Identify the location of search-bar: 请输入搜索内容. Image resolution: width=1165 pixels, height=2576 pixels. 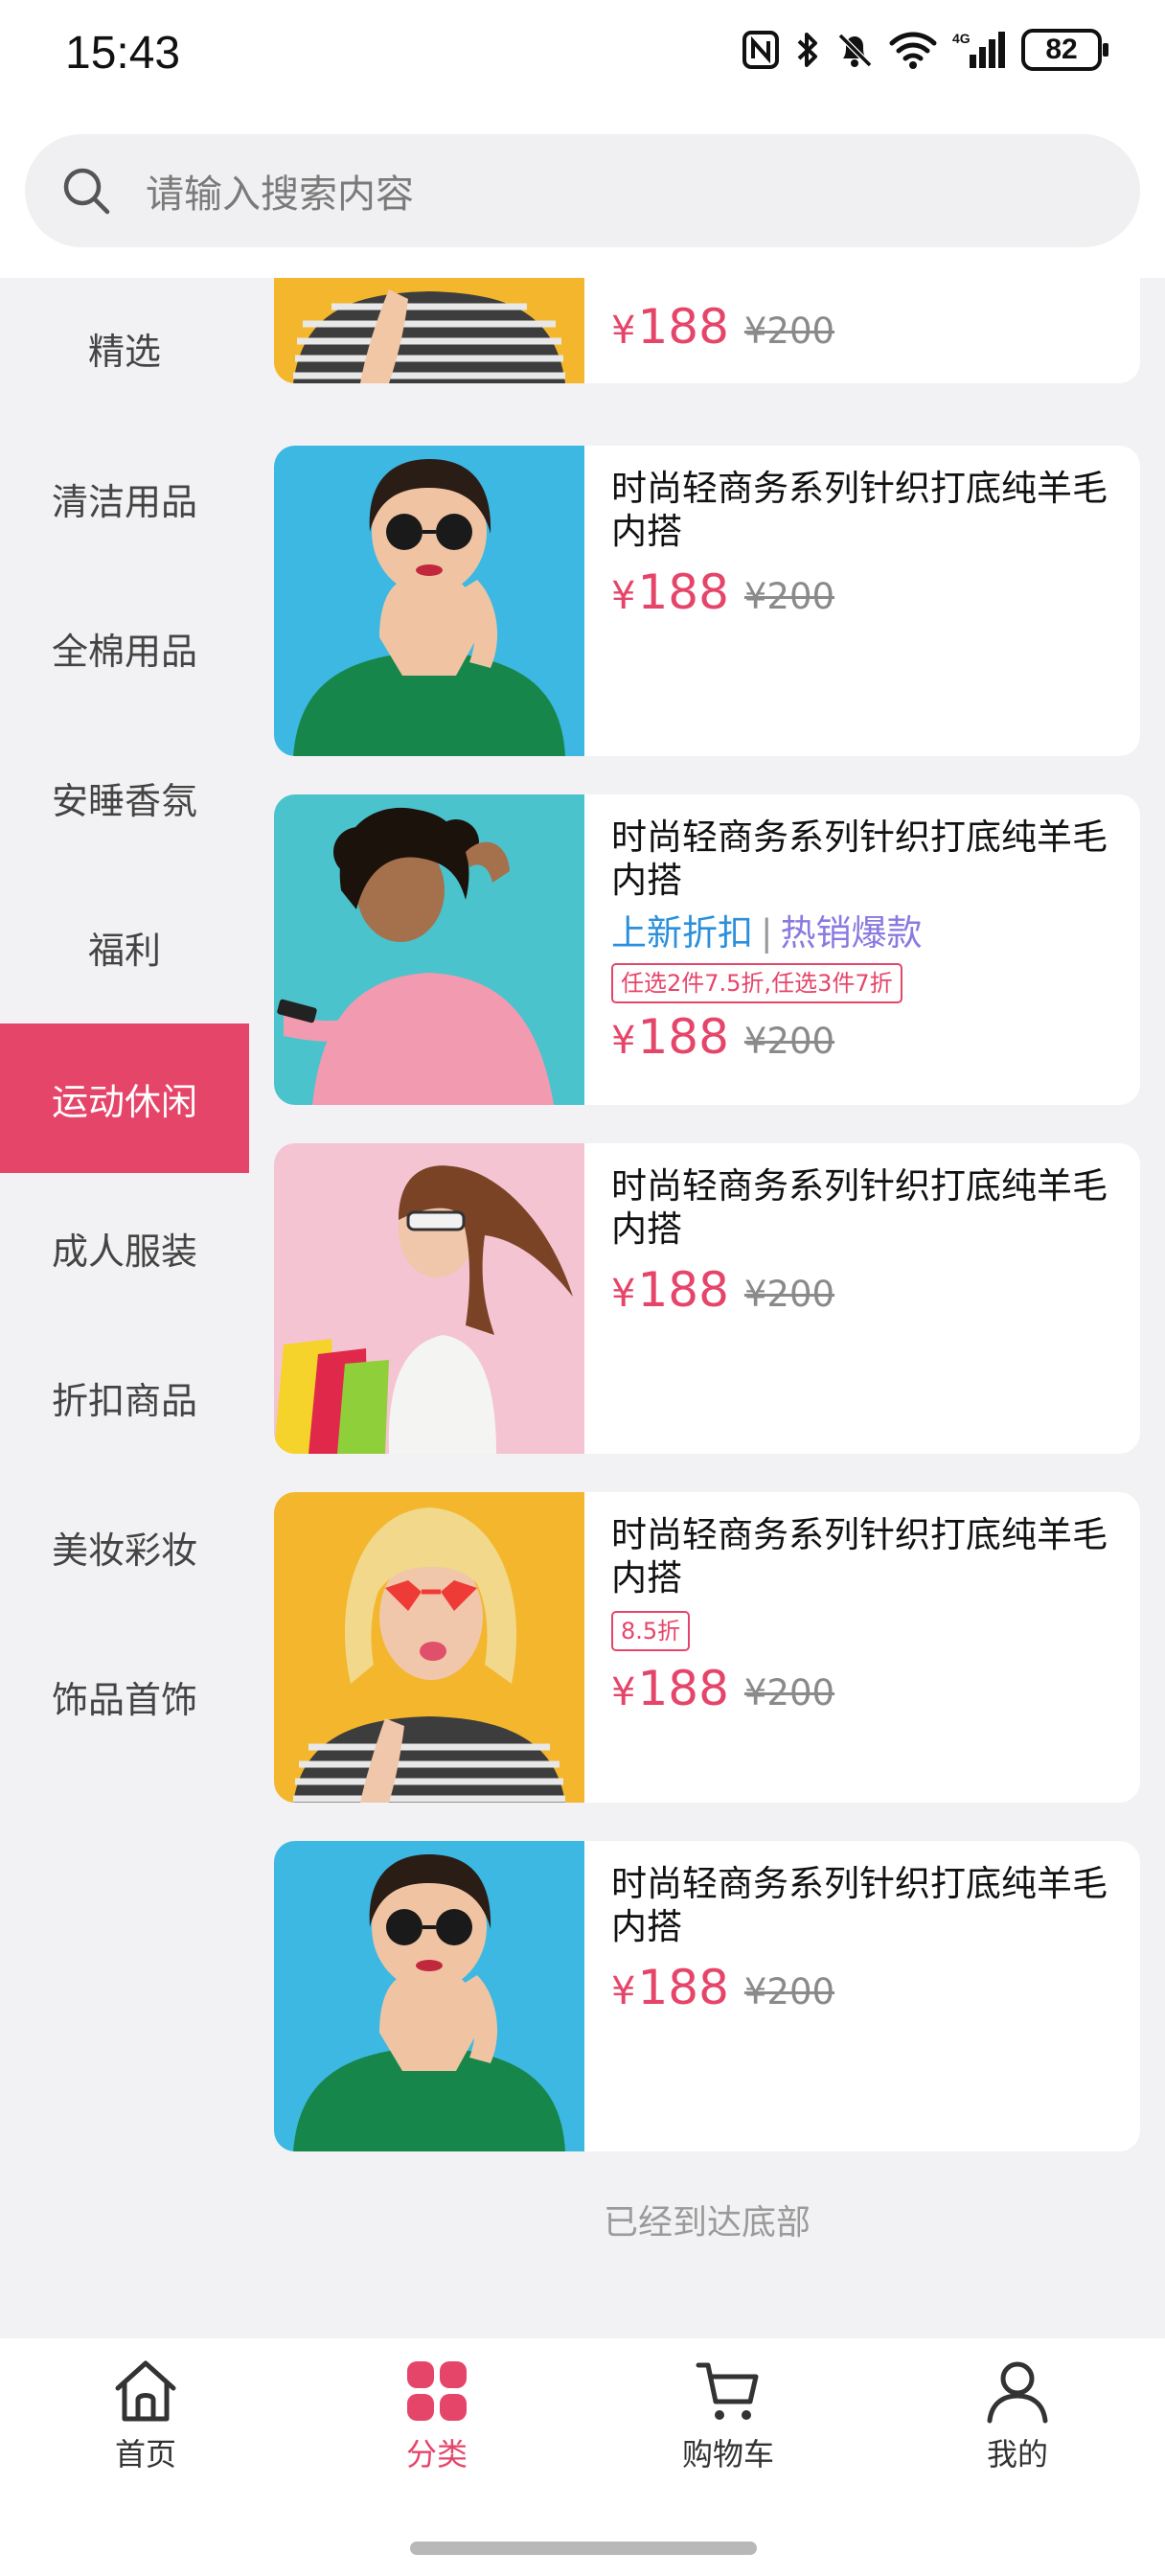
(582, 196).